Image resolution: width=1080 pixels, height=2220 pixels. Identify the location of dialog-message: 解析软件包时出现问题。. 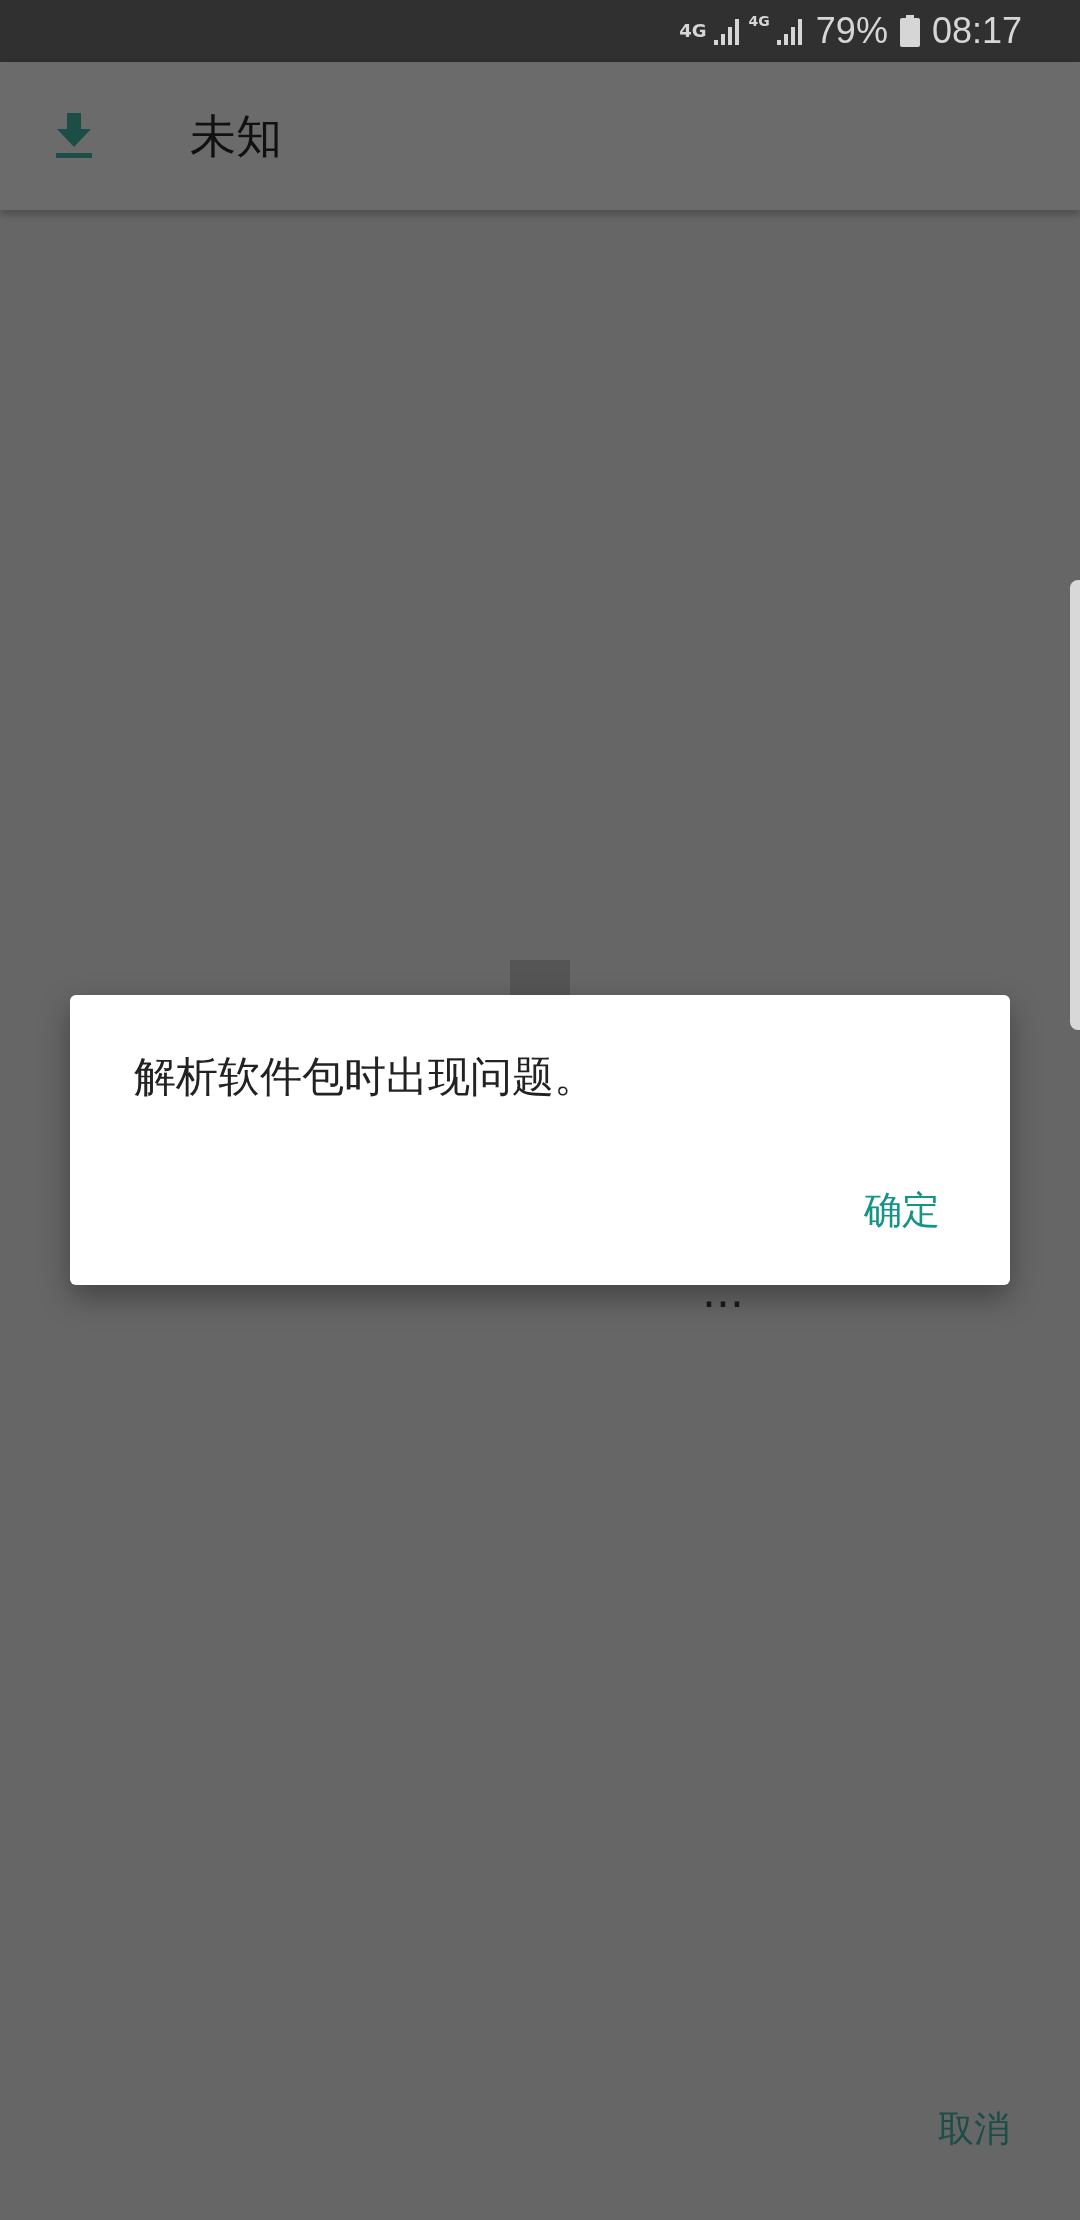
(365, 1077).